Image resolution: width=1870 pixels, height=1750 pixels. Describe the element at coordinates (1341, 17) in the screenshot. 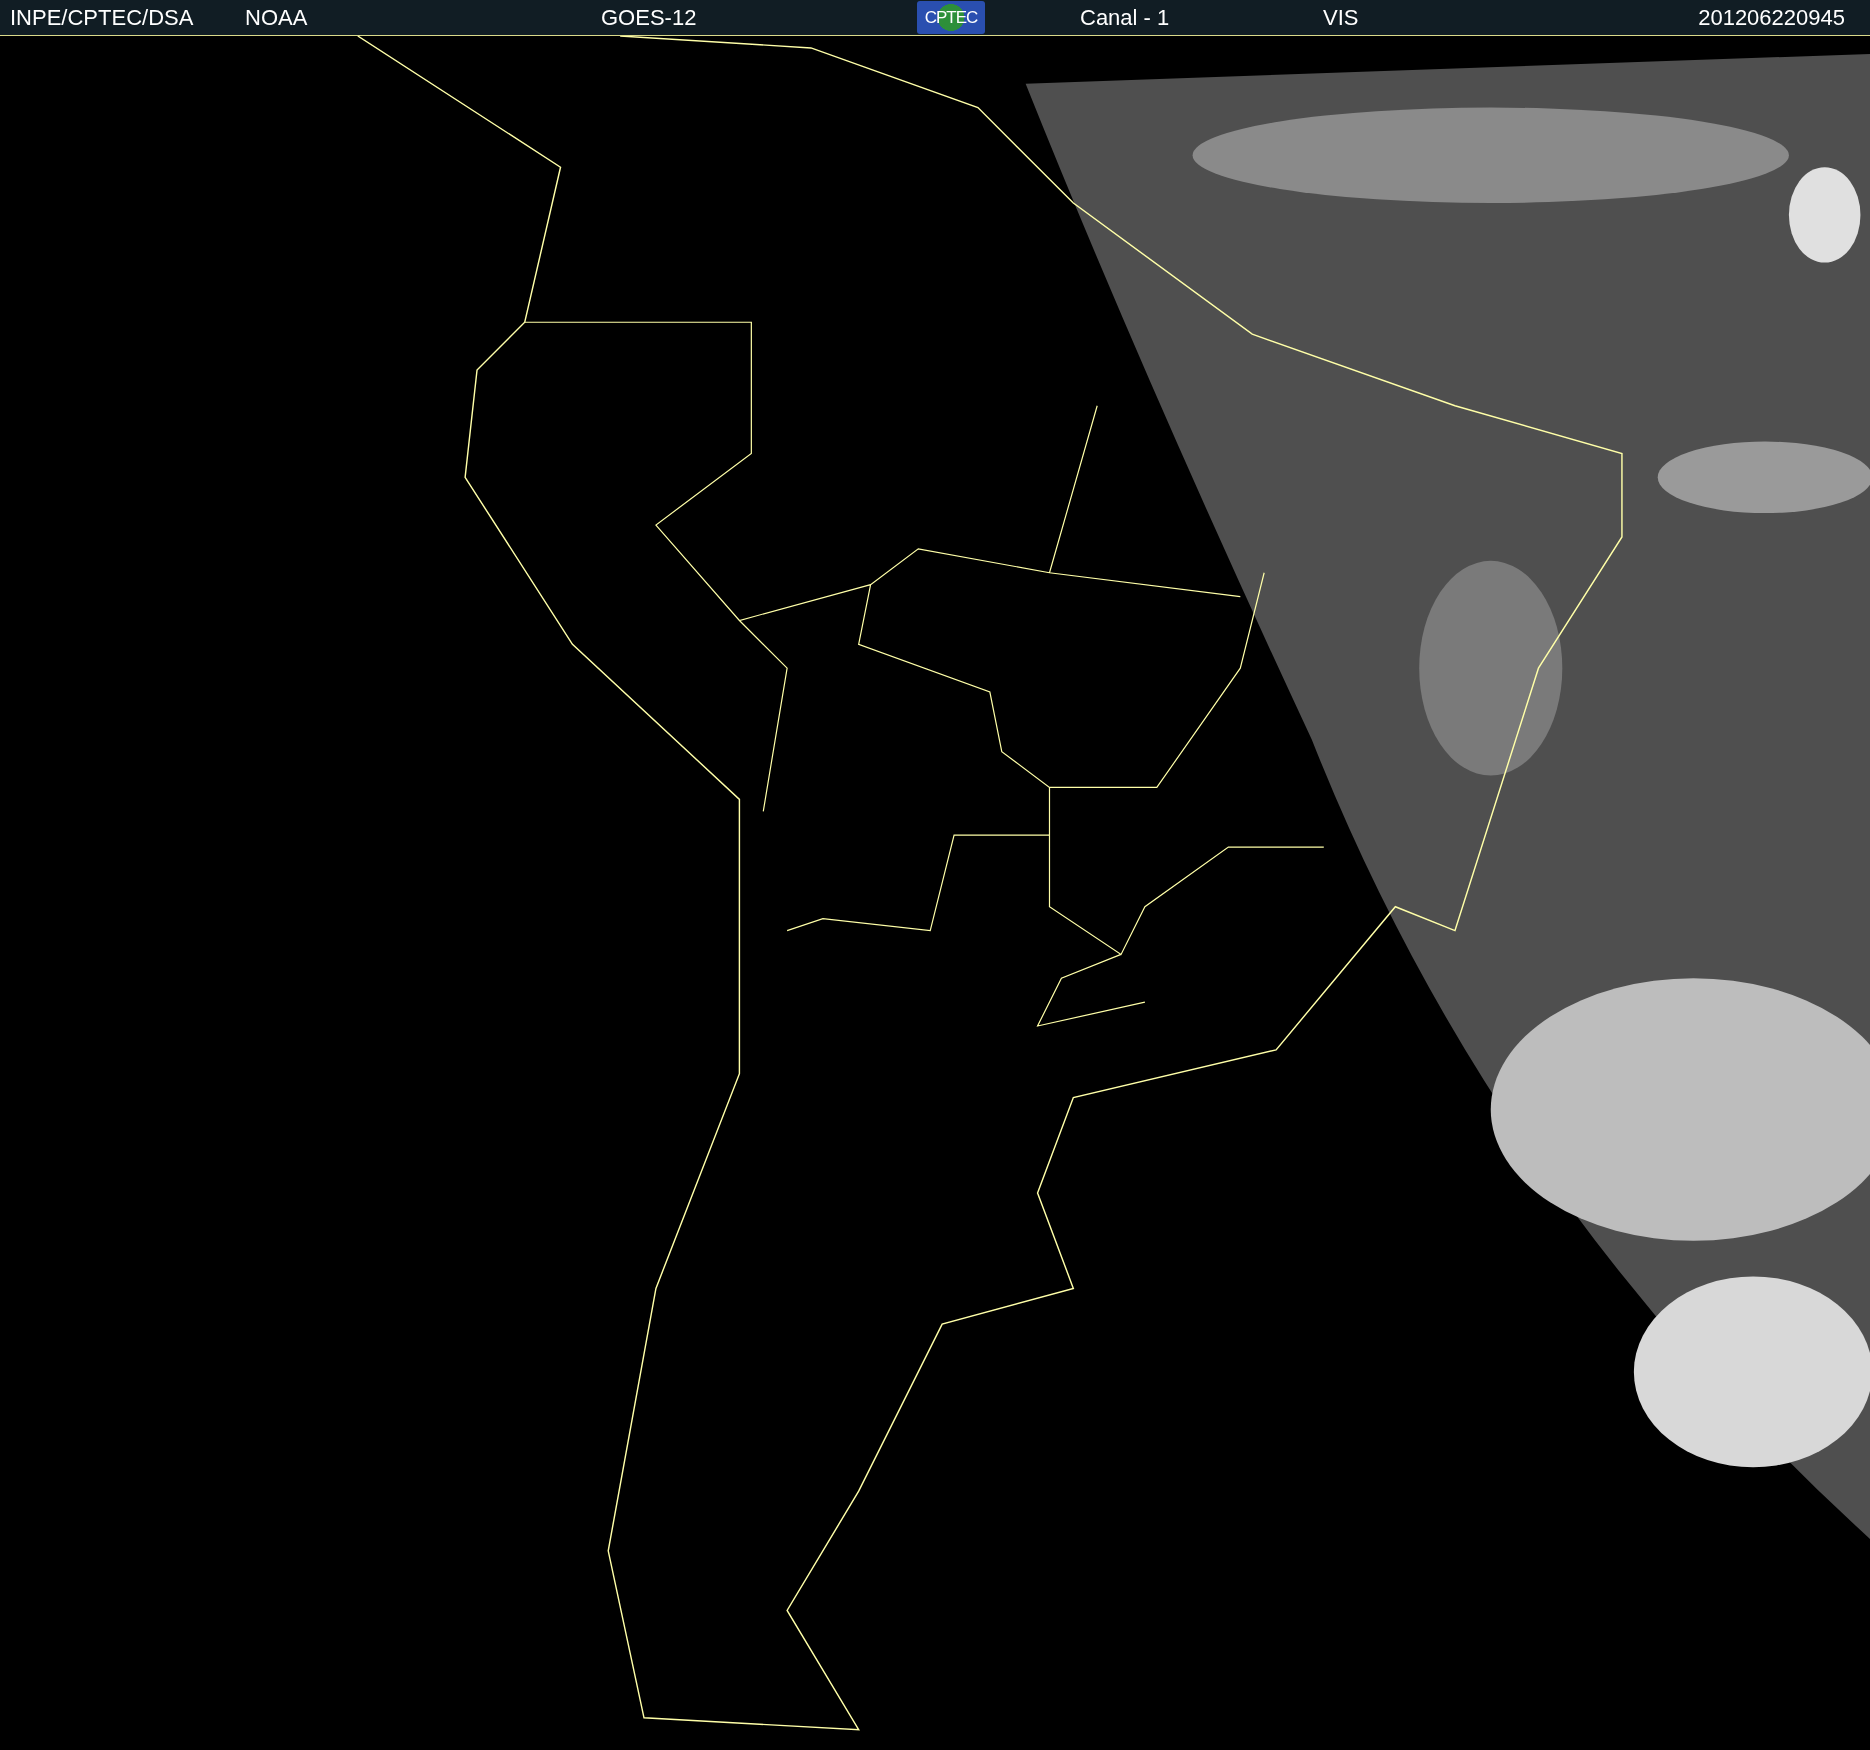

I see `header-label: VIS` at that location.